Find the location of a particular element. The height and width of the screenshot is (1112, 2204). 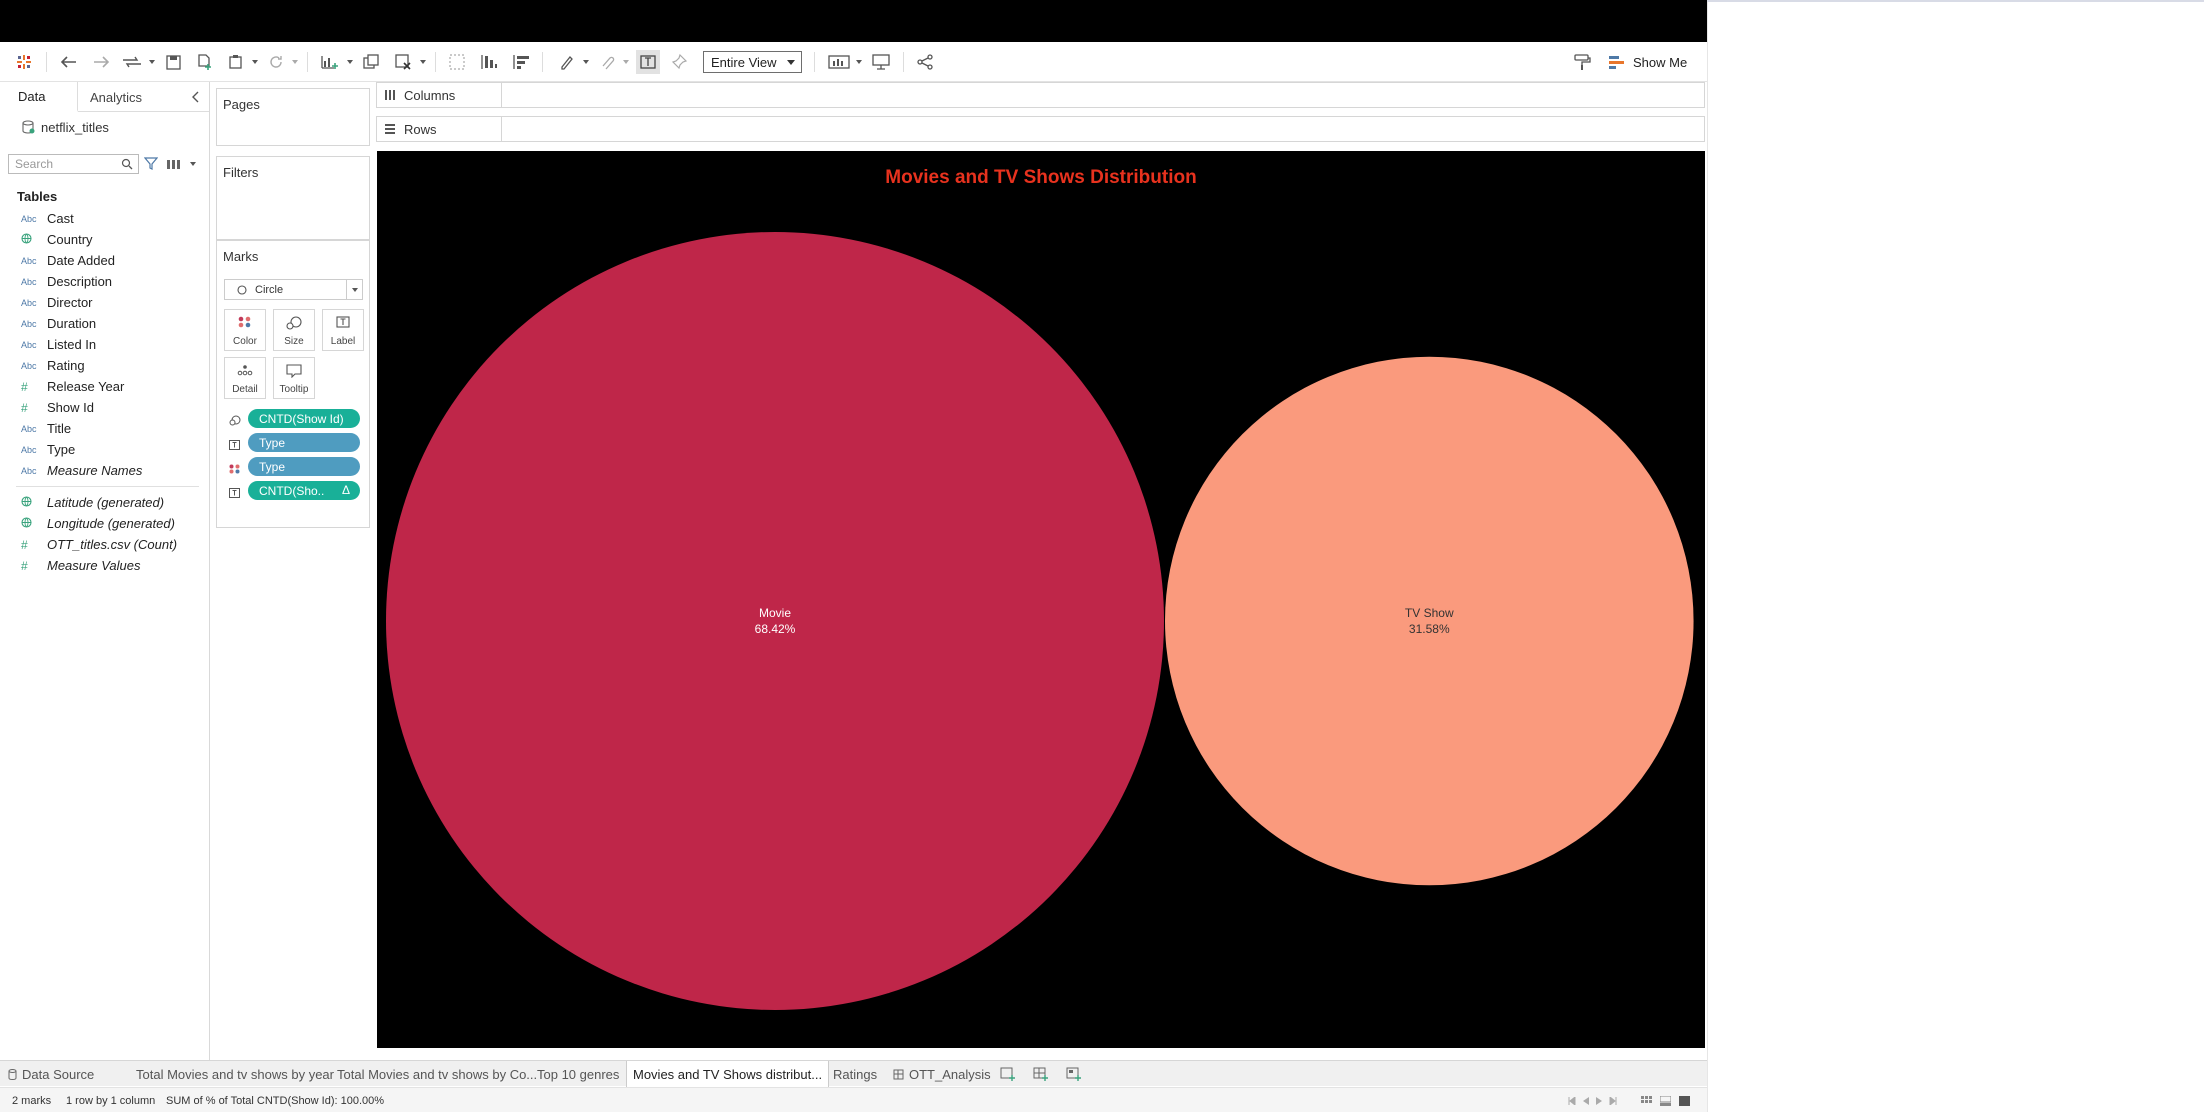

new-datasource-icon is located at coordinates (204, 62).